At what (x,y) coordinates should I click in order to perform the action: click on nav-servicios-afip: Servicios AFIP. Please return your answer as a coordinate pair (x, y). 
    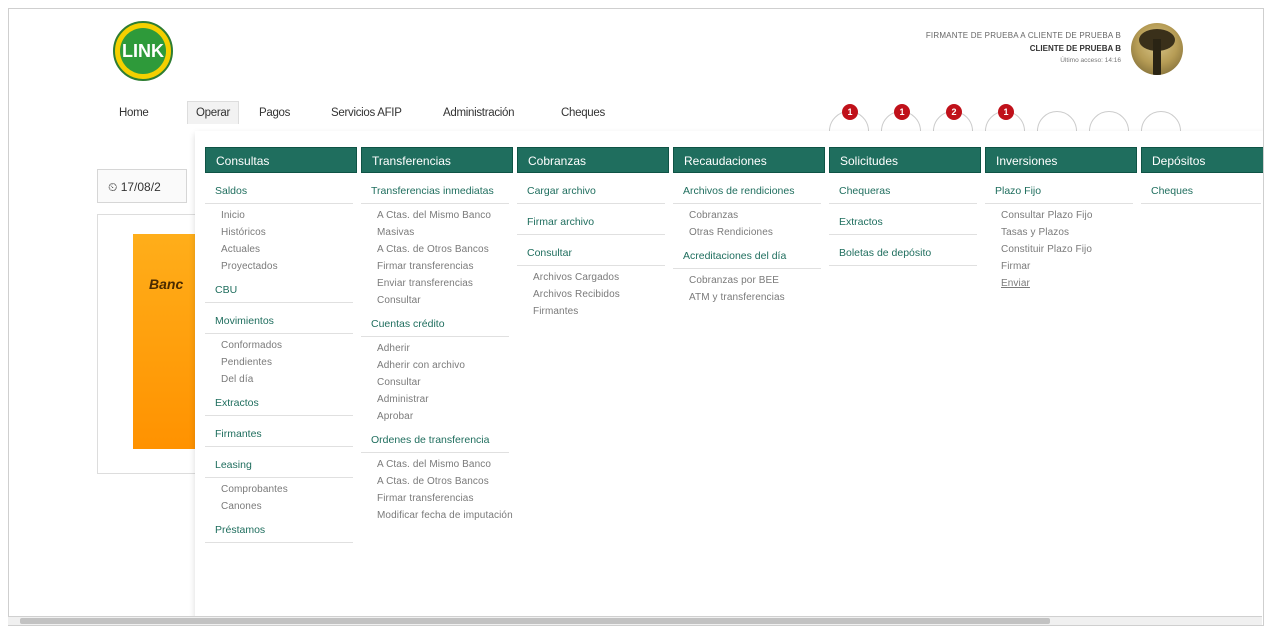
    Looking at the image, I should click on (366, 113).